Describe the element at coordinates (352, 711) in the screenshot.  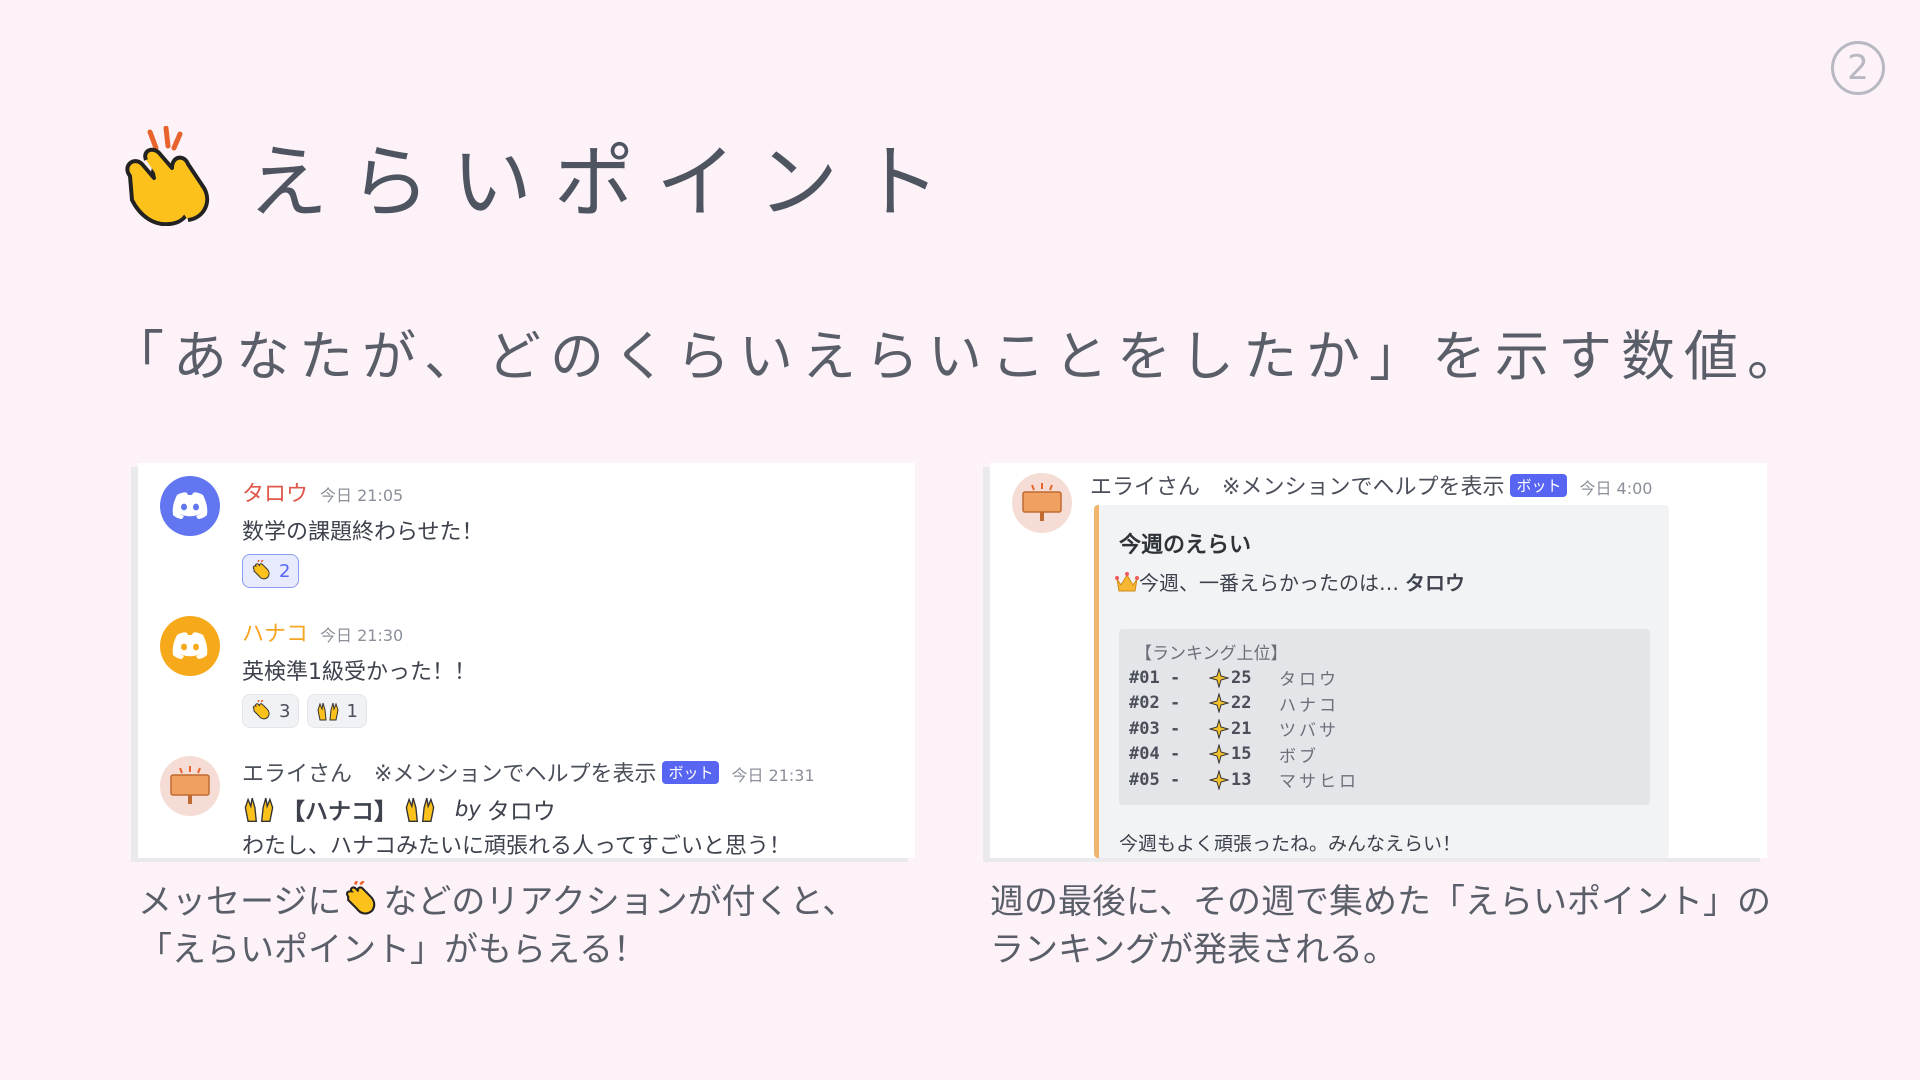
I see `reaction-count: 1` at that location.